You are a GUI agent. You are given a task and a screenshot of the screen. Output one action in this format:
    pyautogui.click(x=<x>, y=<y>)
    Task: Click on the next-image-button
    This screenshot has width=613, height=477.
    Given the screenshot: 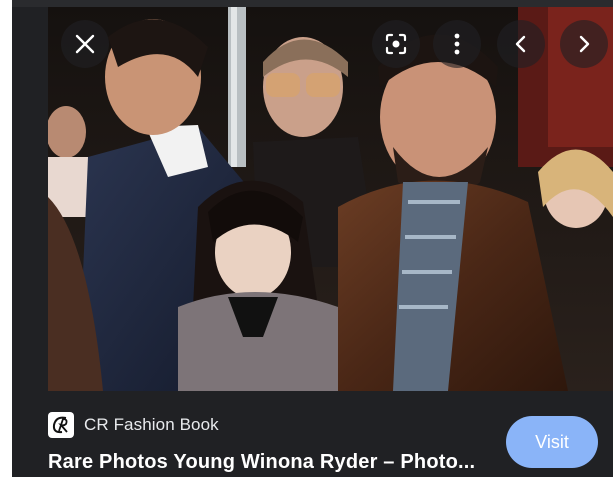 What is the action you would take?
    pyautogui.click(x=584, y=44)
    